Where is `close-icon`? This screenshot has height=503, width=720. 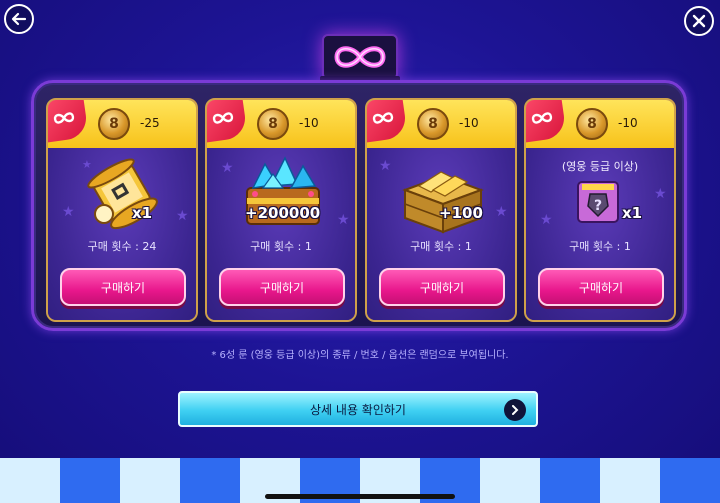 close-icon is located at coordinates (699, 21).